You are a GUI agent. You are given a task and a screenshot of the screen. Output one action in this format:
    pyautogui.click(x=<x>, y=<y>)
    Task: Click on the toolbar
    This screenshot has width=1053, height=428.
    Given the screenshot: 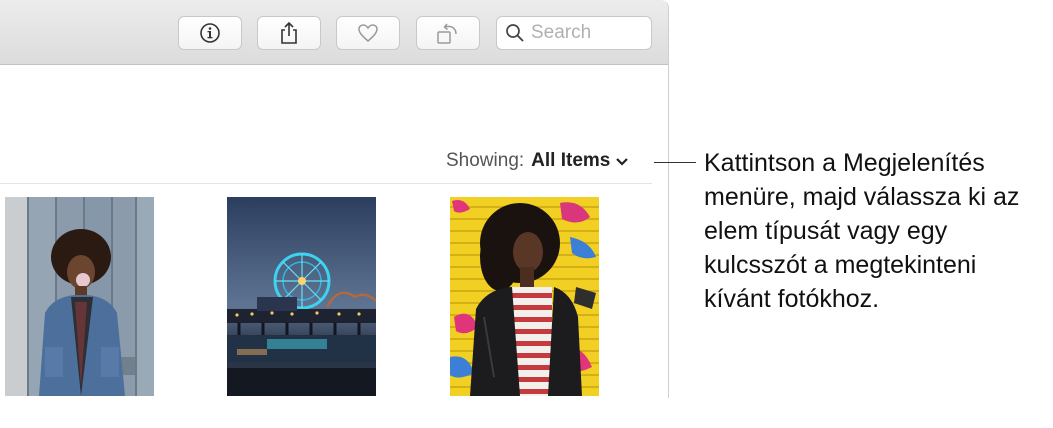 What is the action you would take?
    pyautogui.click(x=334, y=32)
    